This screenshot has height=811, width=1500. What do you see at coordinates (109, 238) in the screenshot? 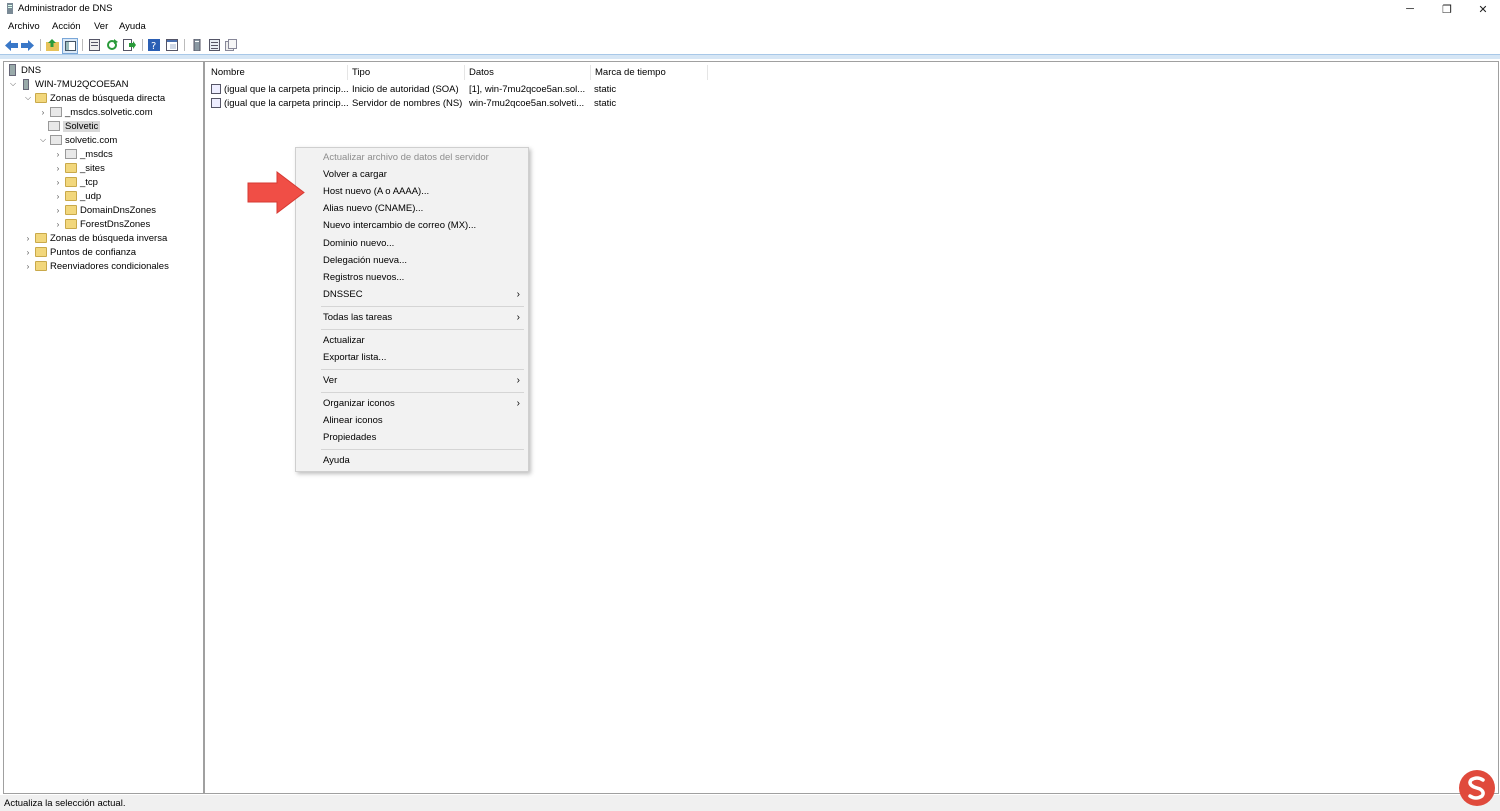
I see `tree-label-reverse-zones: Zonas de búsqueda inversa` at bounding box center [109, 238].